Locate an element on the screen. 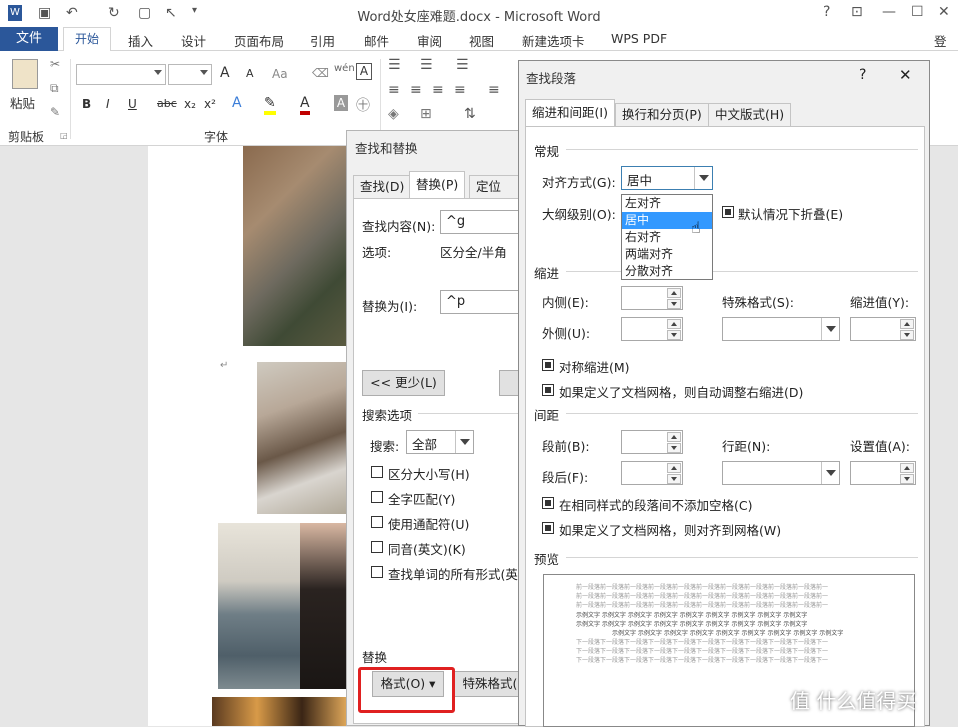  paste-label: 粘贴 is located at coordinates (22, 102).